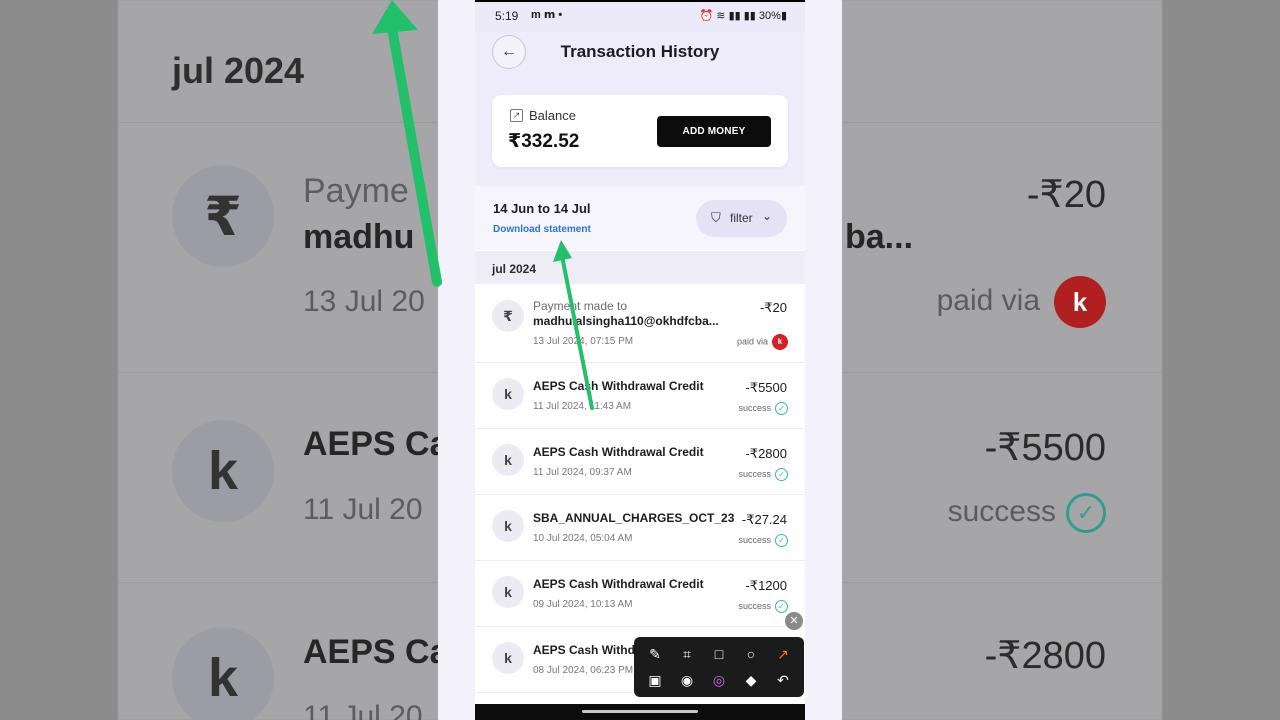 This screenshot has height=720, width=1280. I want to click on circle-icon: ○, so click(751, 654).